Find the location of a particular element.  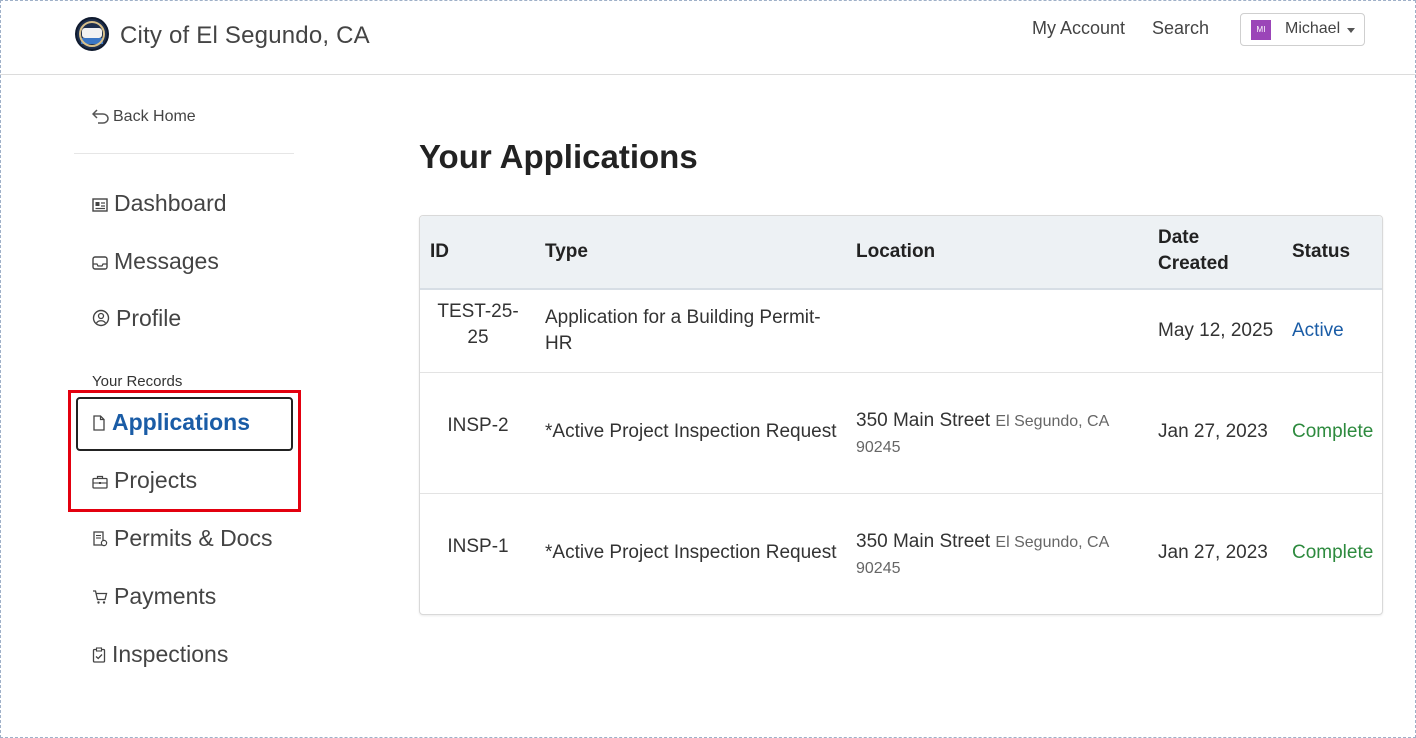

cell-date: May 12, 2025 is located at coordinates (1216, 330).